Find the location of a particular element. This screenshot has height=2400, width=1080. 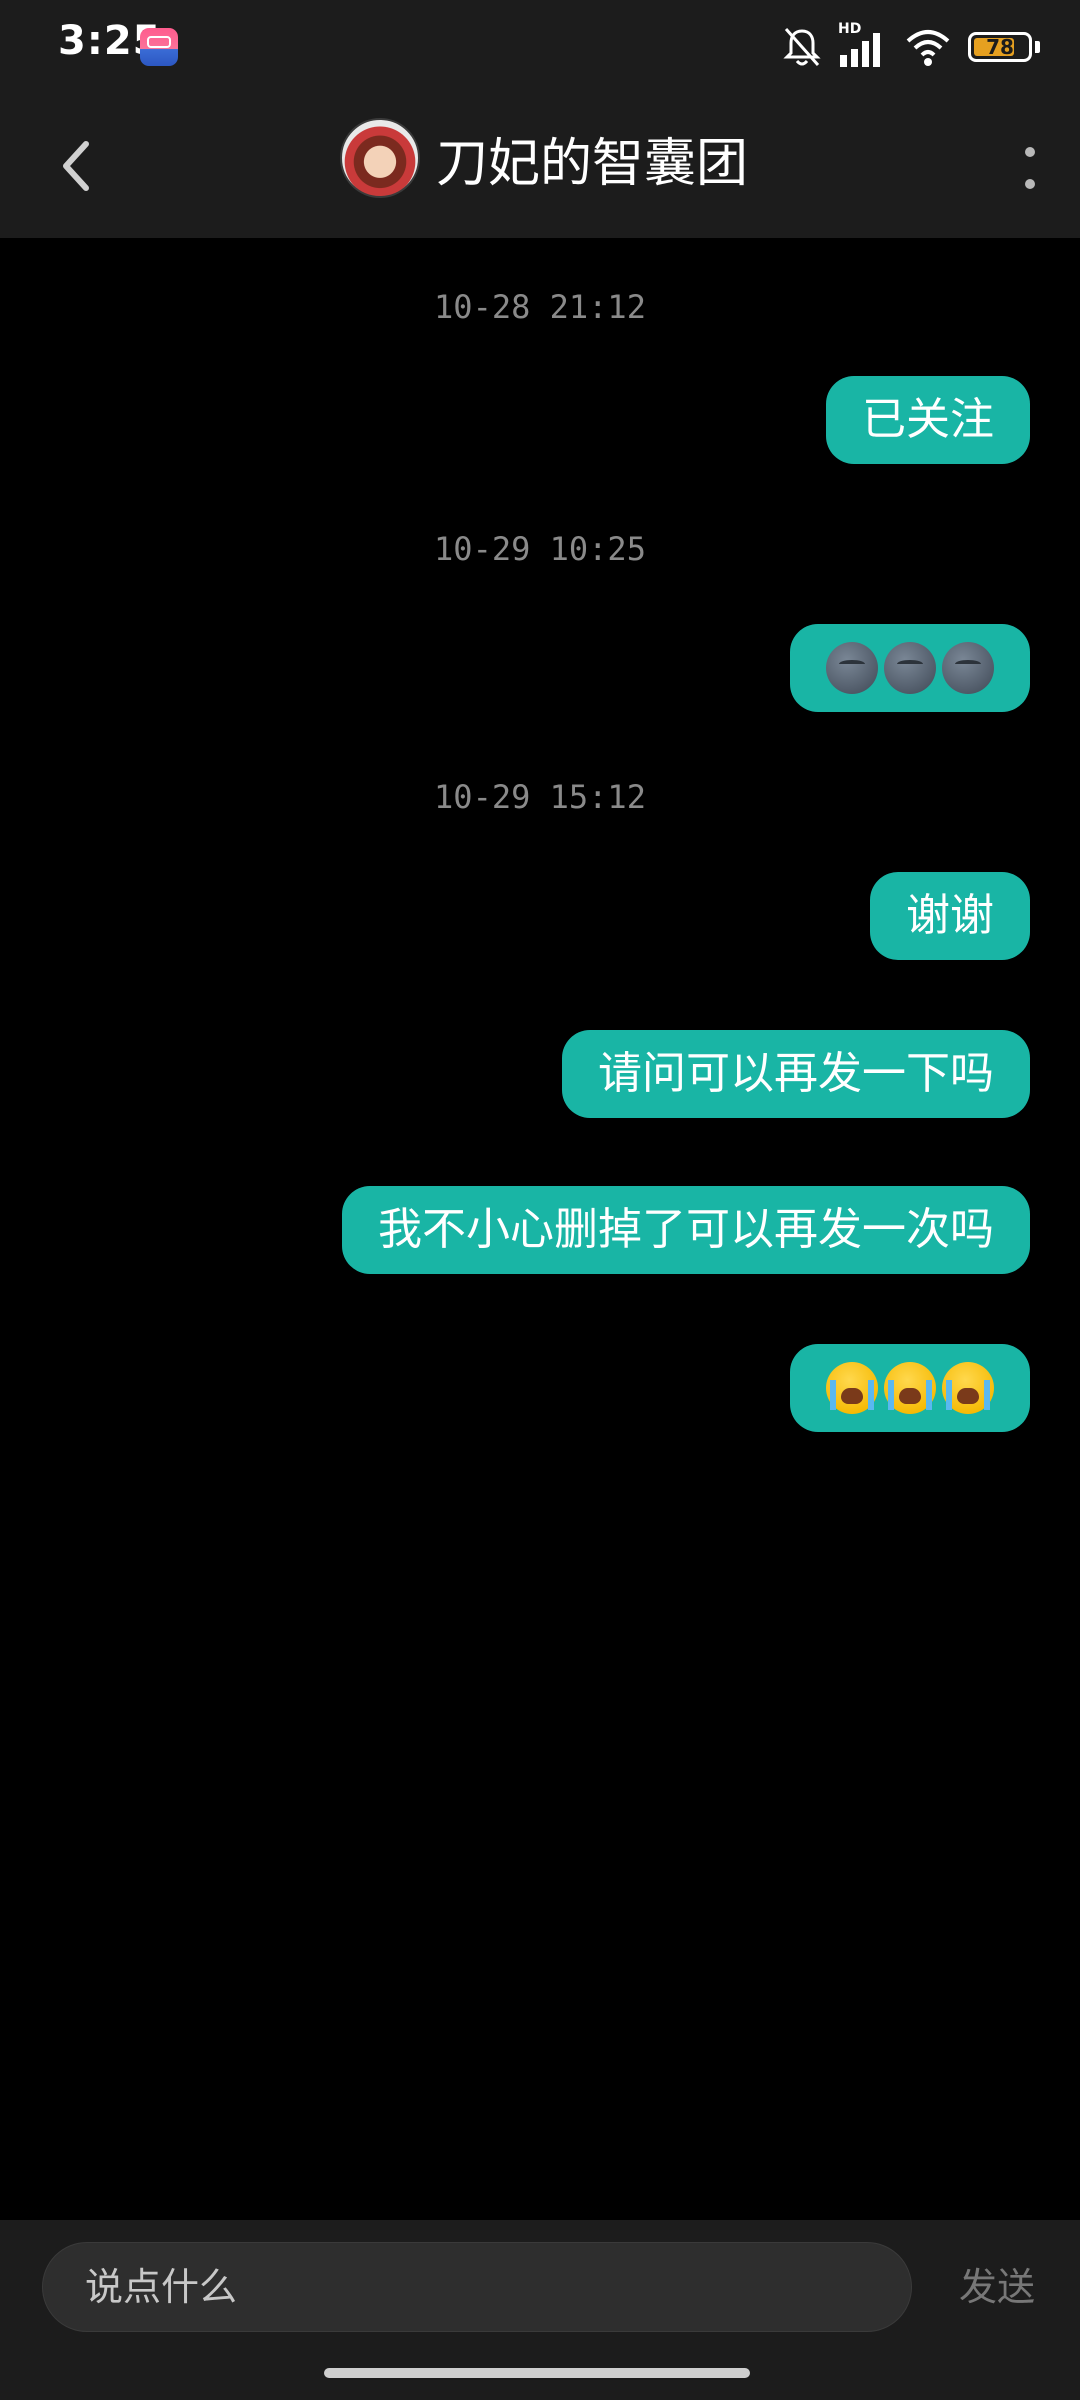

avatar is located at coordinates (380, 158).